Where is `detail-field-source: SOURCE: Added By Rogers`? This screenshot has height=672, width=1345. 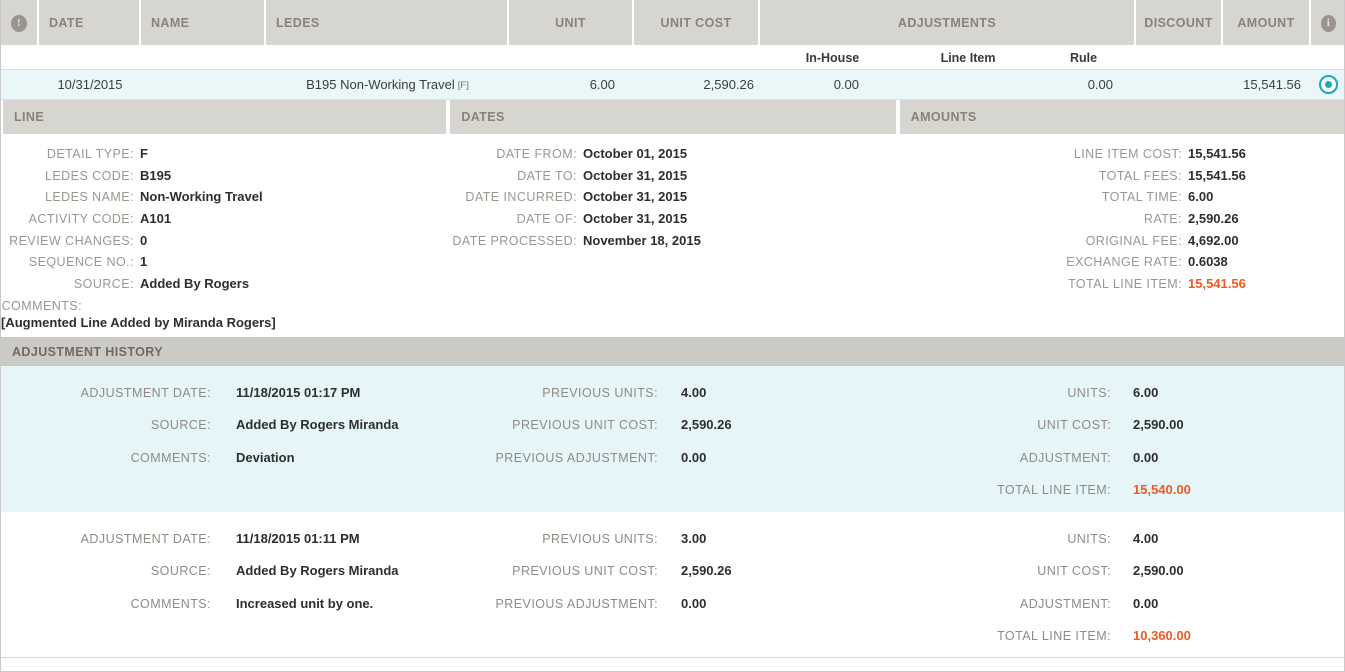
detail-field-source: SOURCE: Added By Rogers is located at coordinates (221, 287).